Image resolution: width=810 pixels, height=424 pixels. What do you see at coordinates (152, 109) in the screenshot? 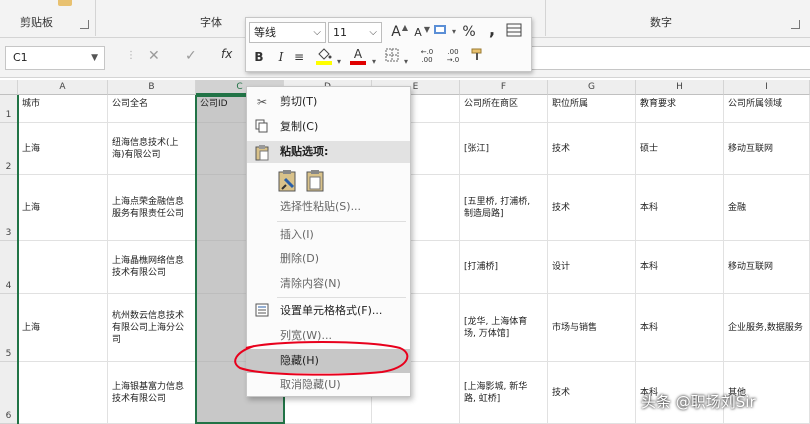
I see `header-cell: 公司全名` at bounding box center [152, 109].